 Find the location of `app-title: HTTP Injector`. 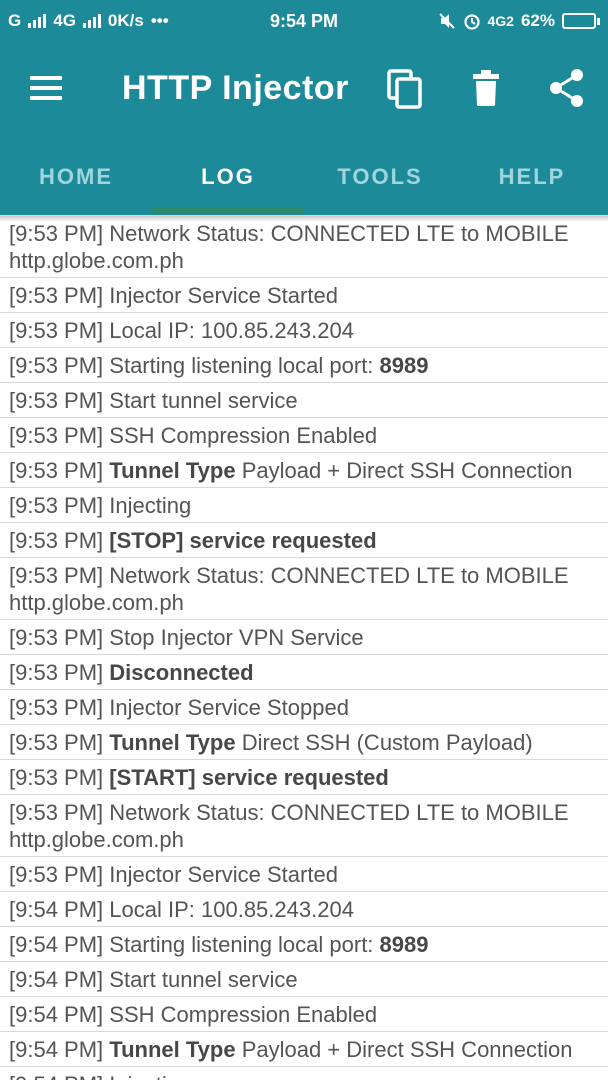

app-title: HTTP Injector is located at coordinates (235, 88).